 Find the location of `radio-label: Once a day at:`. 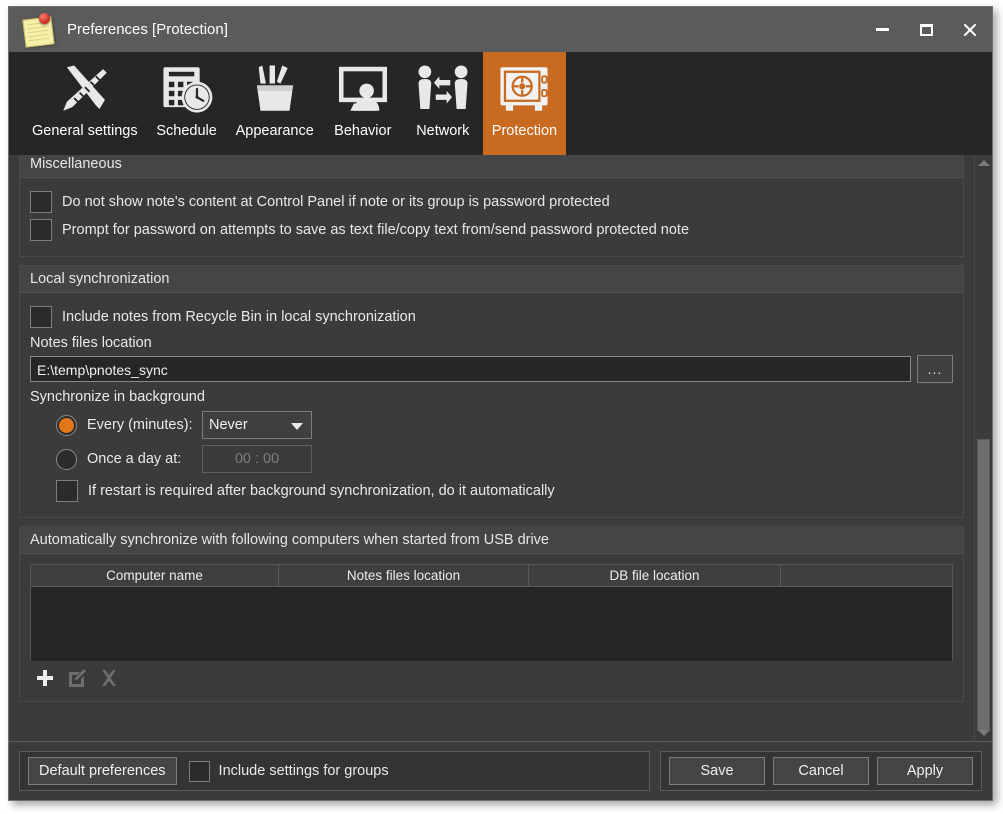

radio-label: Once a day at: is located at coordinates (134, 459).